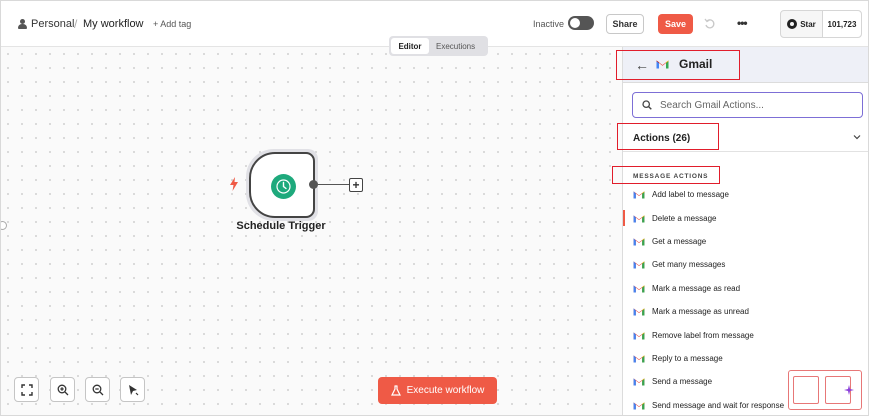 Image resolution: width=869 pixels, height=416 pixels. I want to click on github-star-widget: Star 101,723, so click(821, 24).